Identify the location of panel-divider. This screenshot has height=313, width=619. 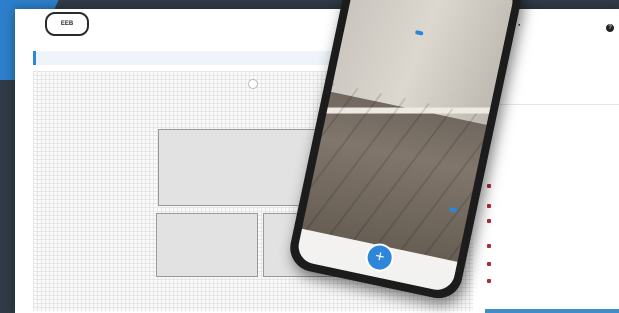
(553, 104).